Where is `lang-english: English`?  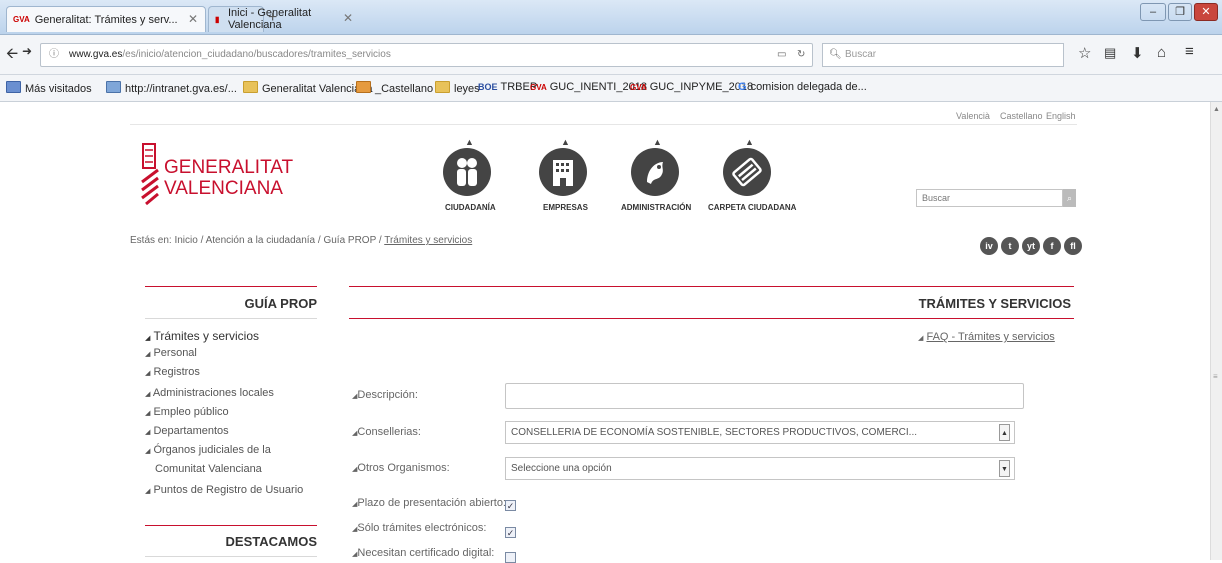
lang-english: English is located at coordinates (1061, 116).